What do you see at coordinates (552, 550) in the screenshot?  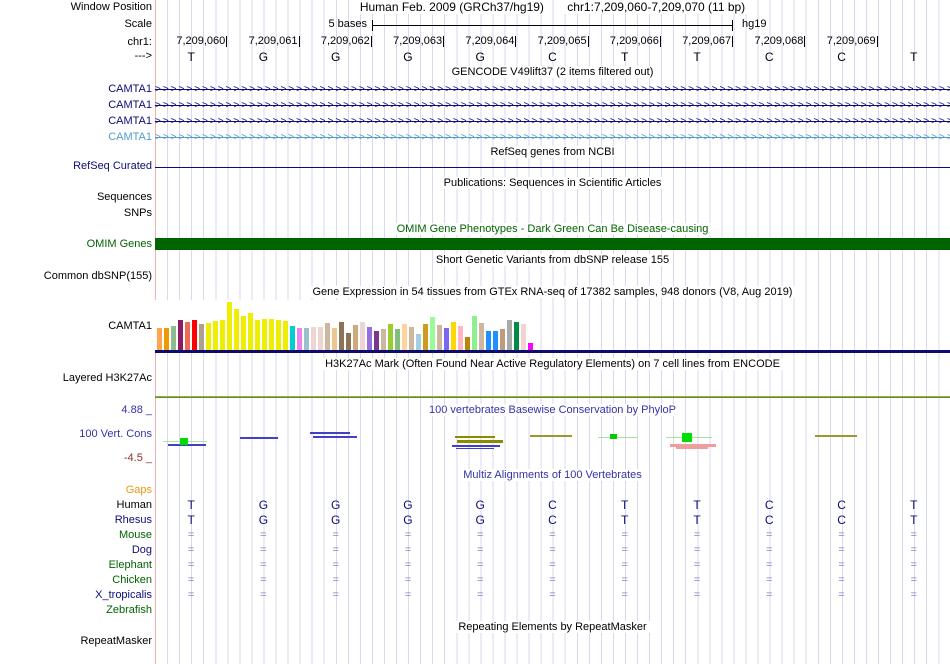 I see `alignment-row-dog: = = = = = = = = = = =` at bounding box center [552, 550].